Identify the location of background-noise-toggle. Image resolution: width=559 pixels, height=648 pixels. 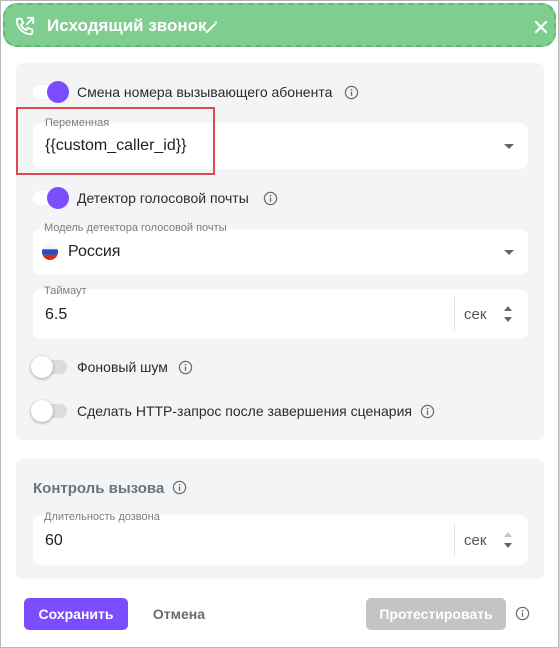
(49, 367).